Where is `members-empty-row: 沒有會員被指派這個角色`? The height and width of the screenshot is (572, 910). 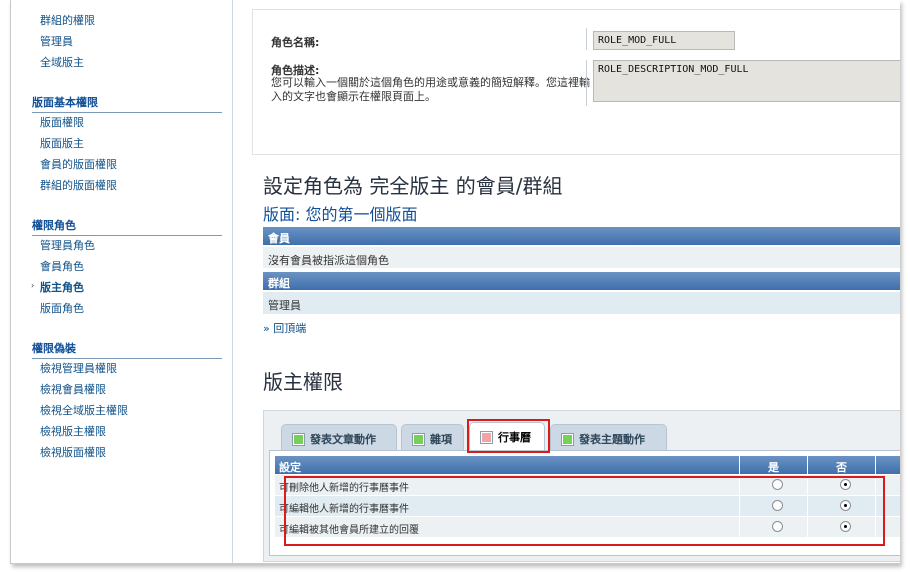 members-empty-row: 沒有會員被指派這個角色 is located at coordinates (581, 258).